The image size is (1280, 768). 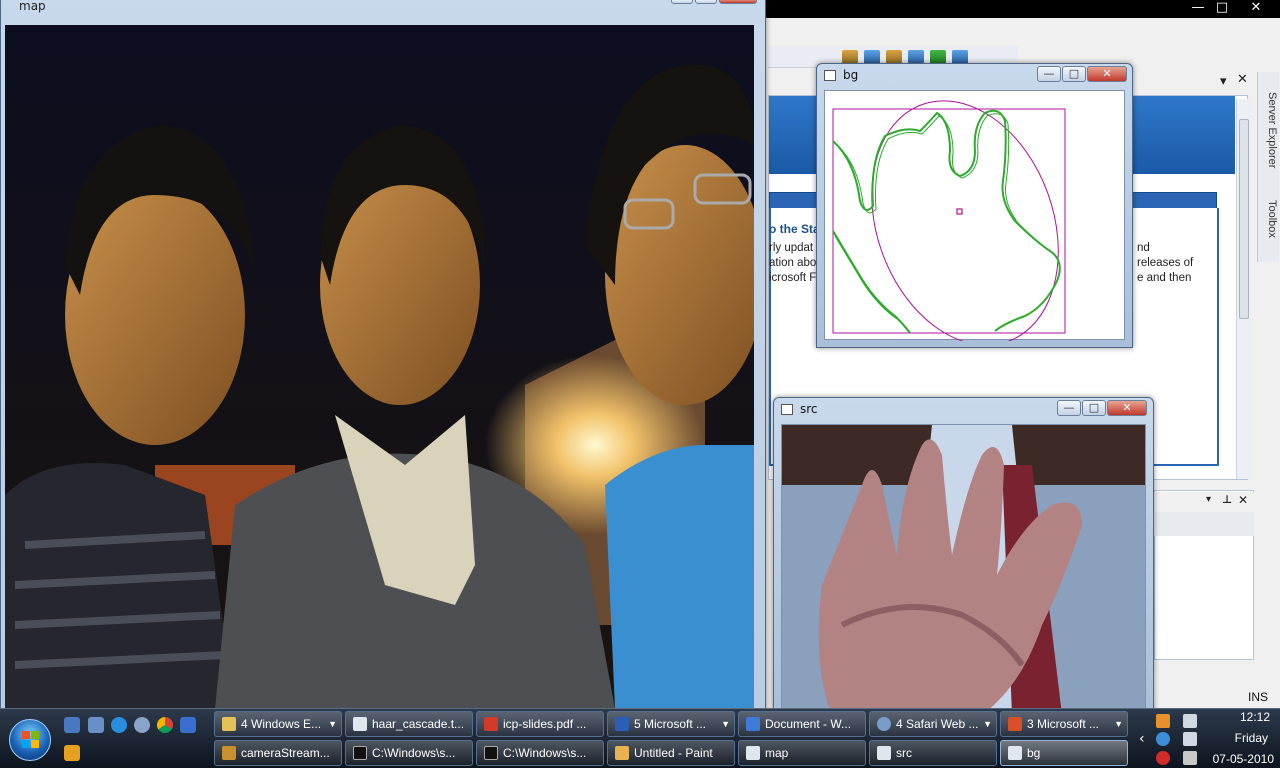 What do you see at coordinates (793, 278) in the screenshot?
I see `doc-text-line: icrosoft F` at bounding box center [793, 278].